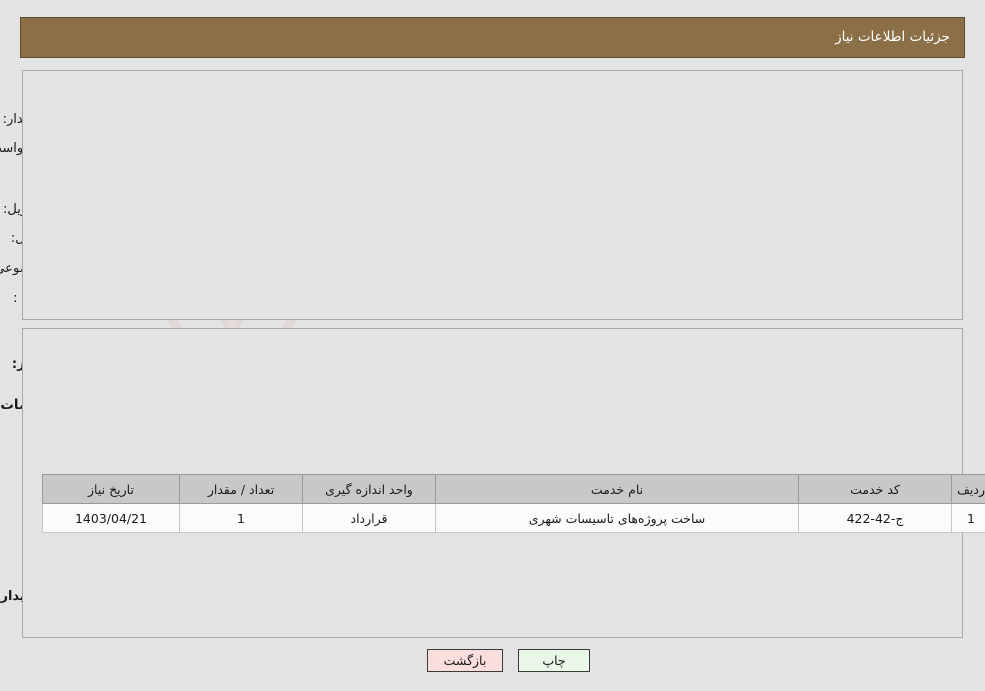  I want to click on cell-date: 1403/04/21, so click(111, 518).